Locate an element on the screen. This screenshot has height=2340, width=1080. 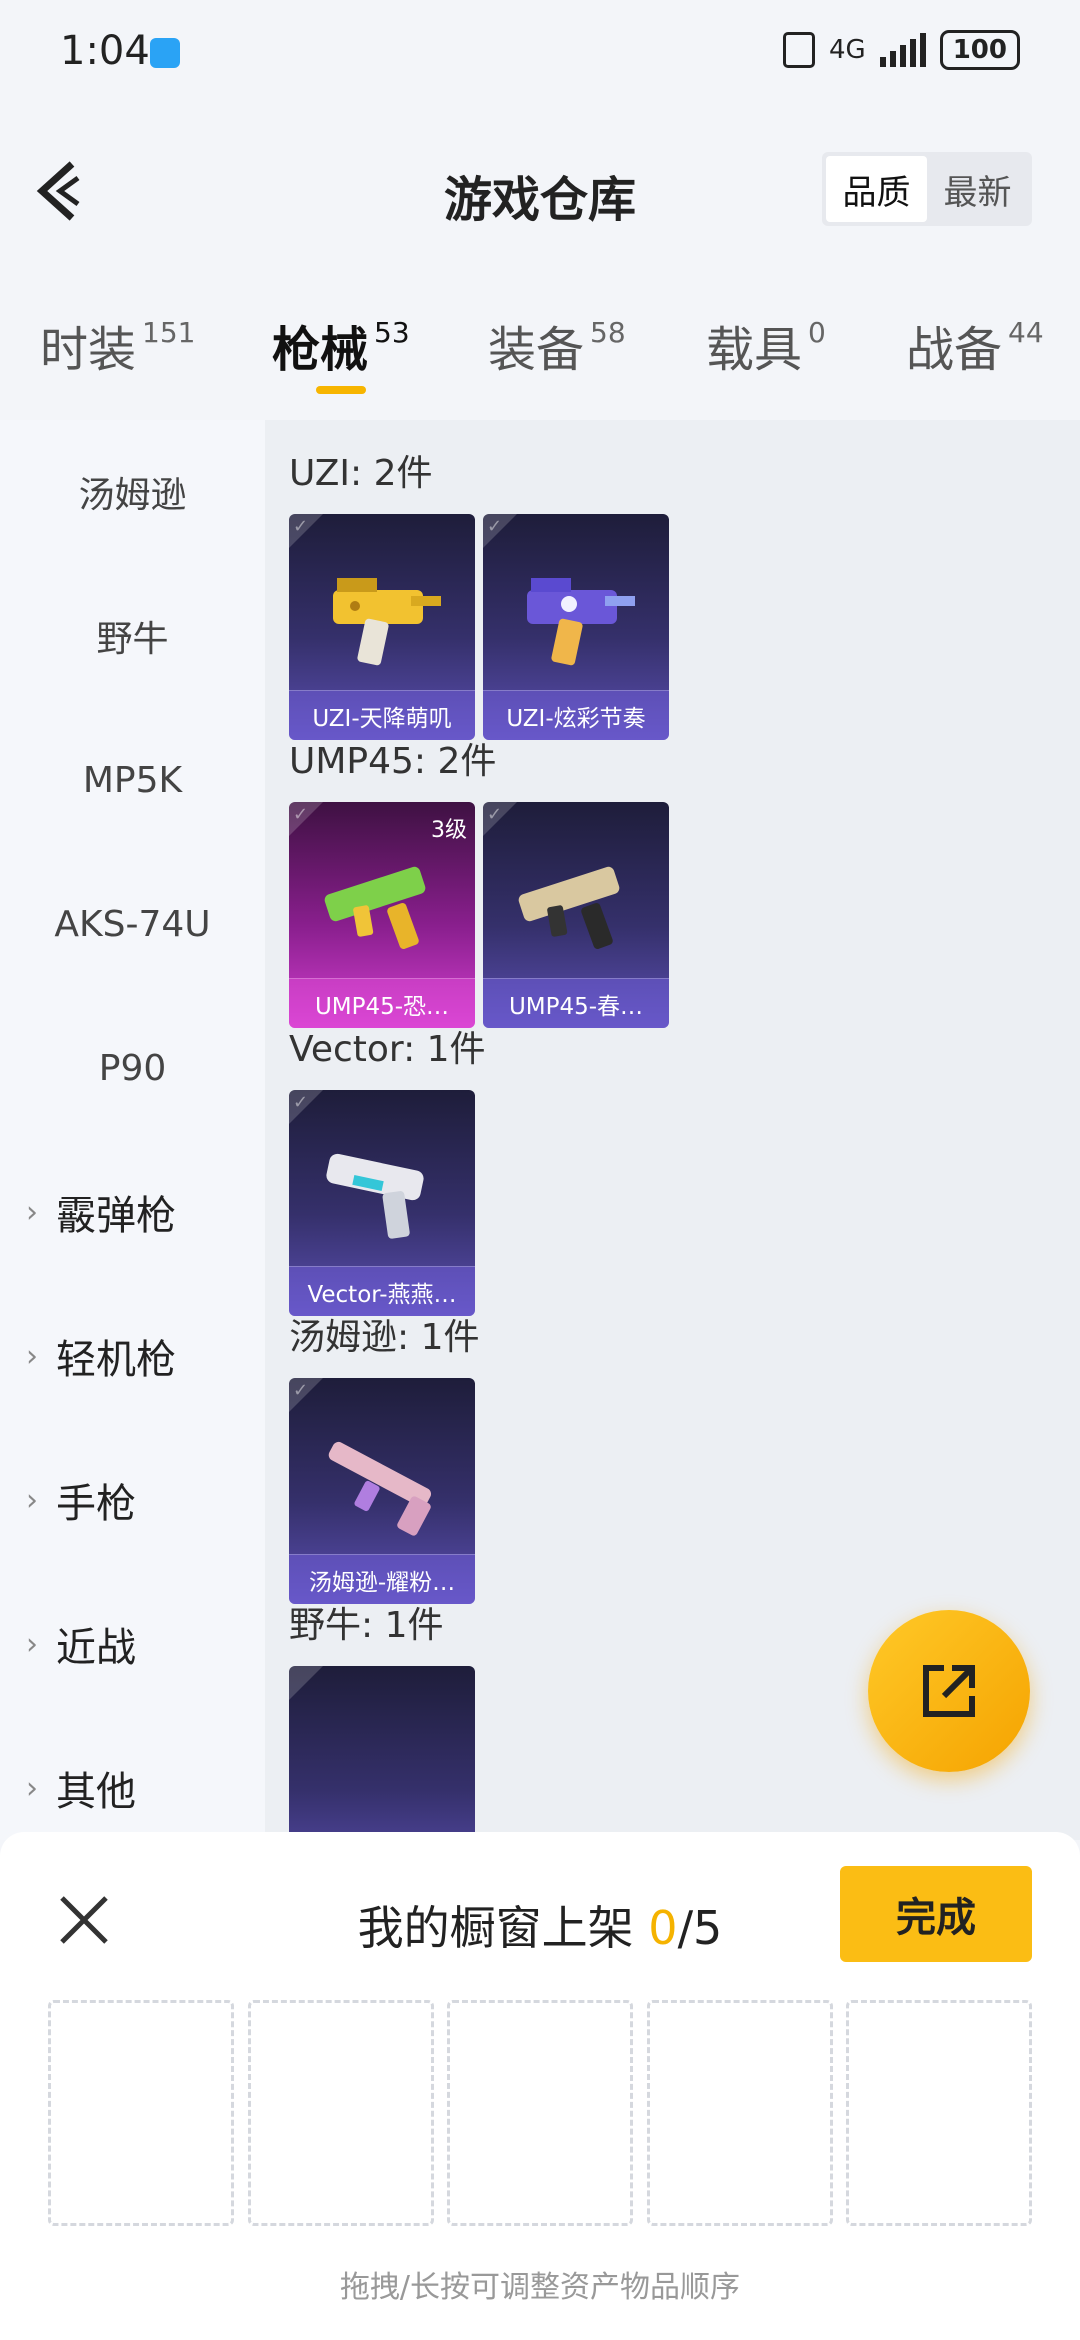
tab-label: 战备 is located at coordinates (954, 350).